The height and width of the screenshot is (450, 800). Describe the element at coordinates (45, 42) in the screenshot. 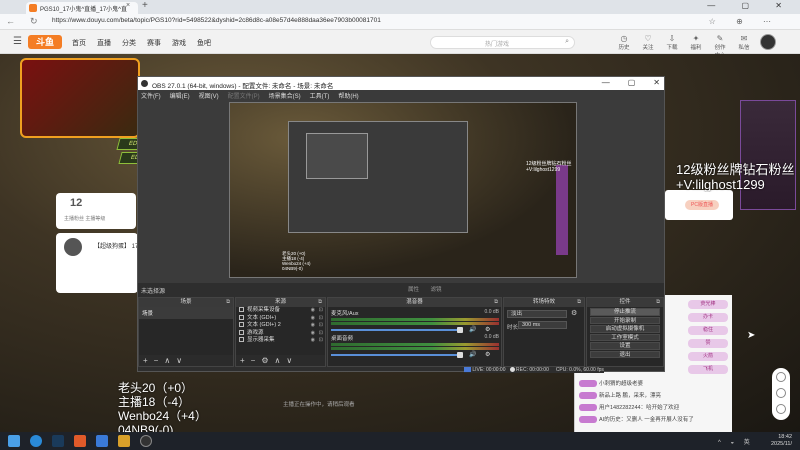

I see `douyu-logo: 斗鱼` at that location.